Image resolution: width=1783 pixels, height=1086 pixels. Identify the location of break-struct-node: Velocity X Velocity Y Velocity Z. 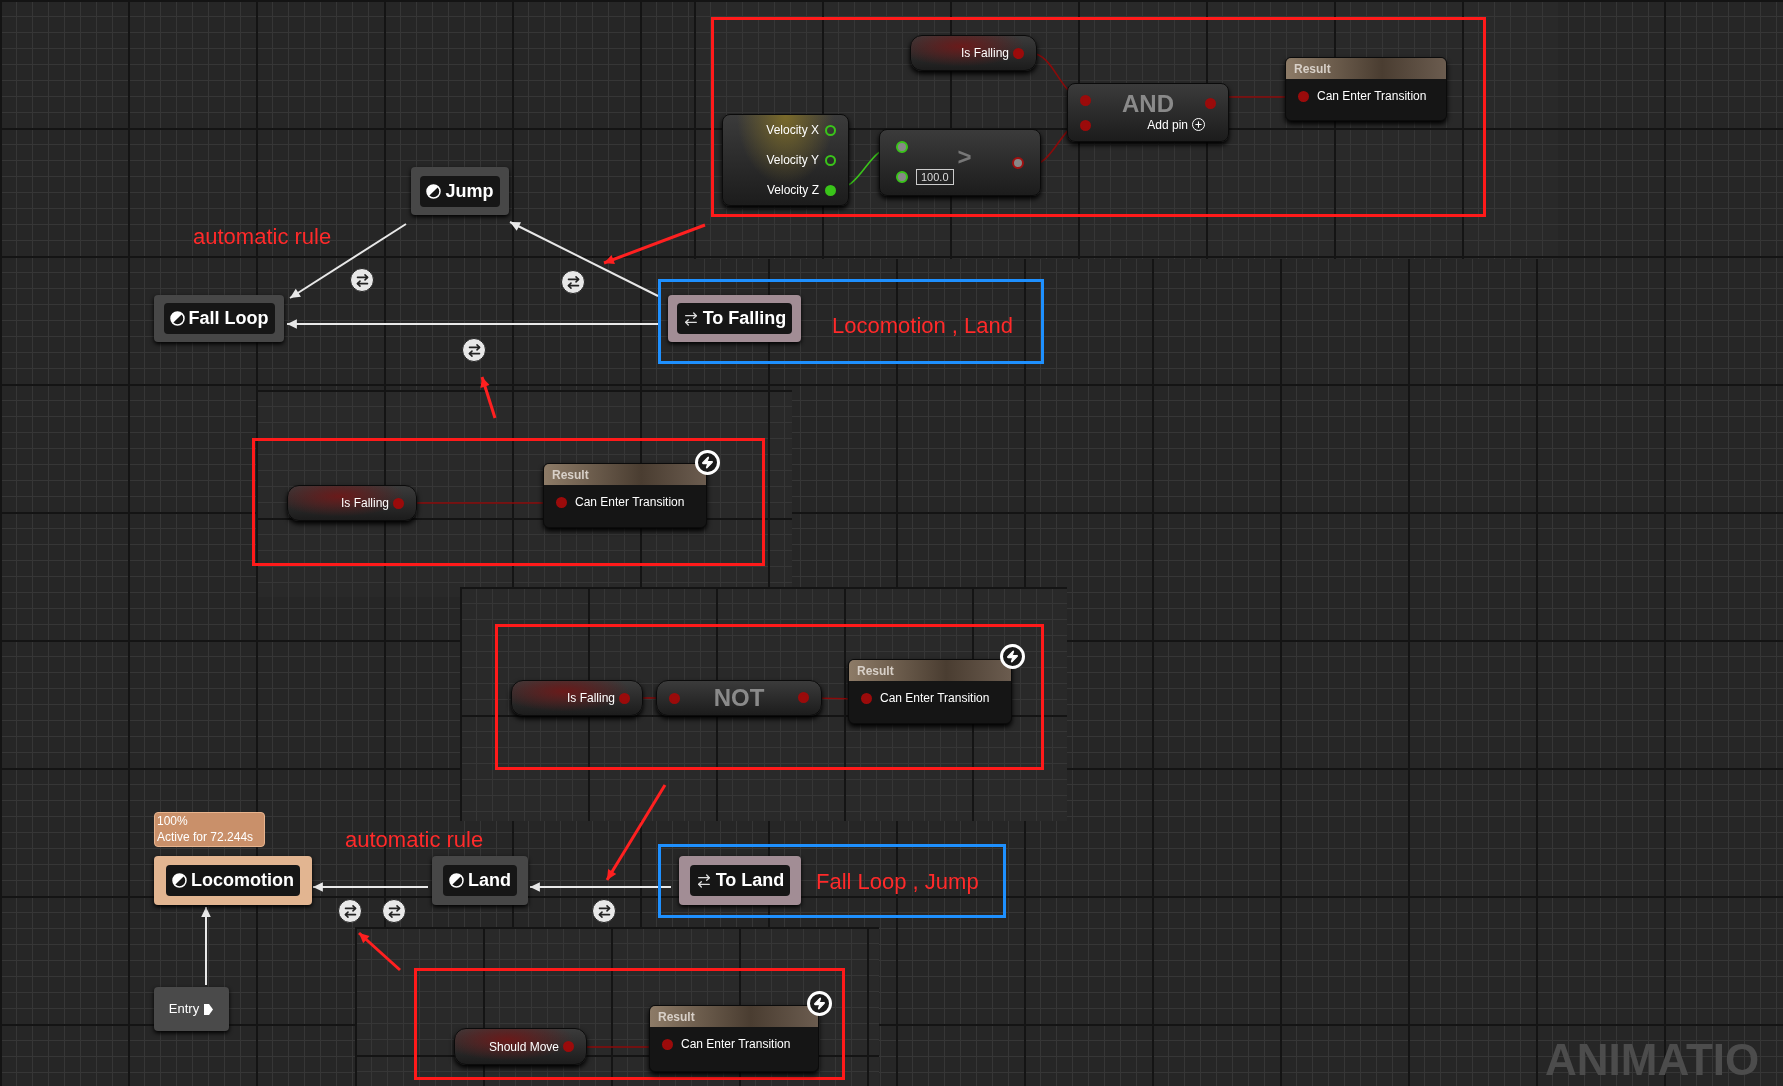
(785, 160).